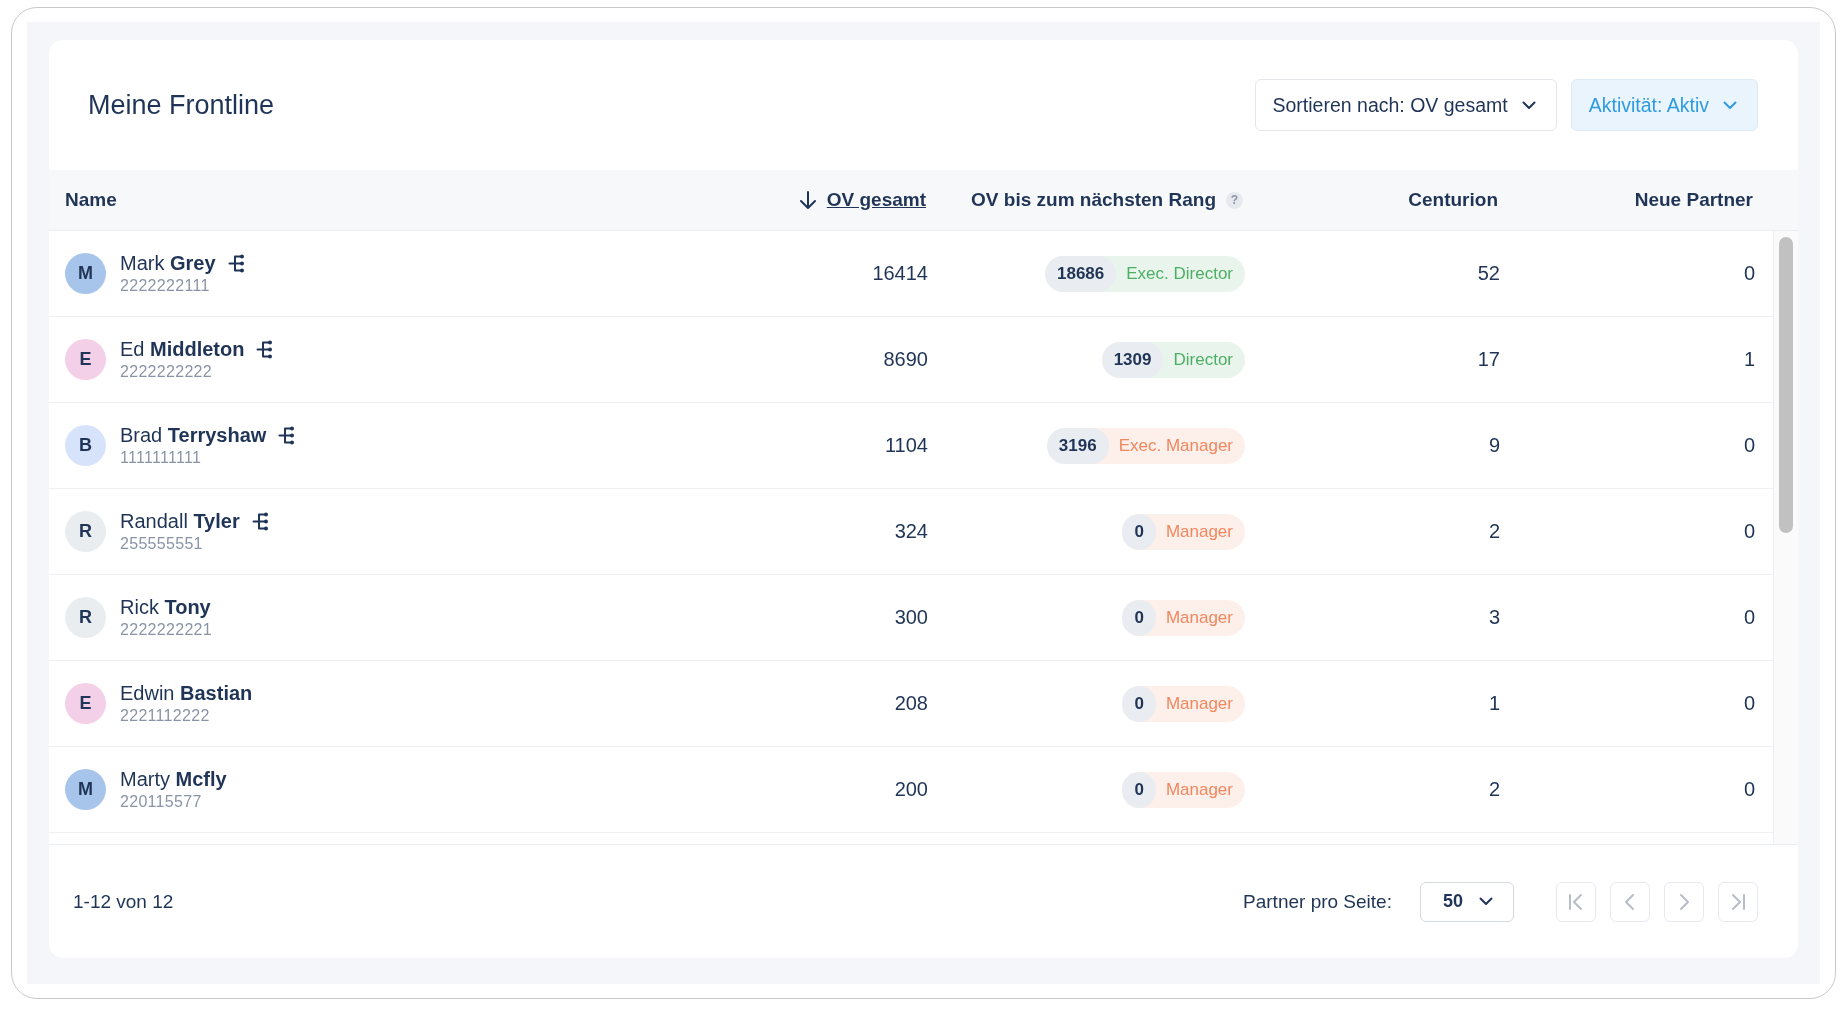  What do you see at coordinates (911, 703) in the screenshot?
I see `ov-total: 208` at bounding box center [911, 703].